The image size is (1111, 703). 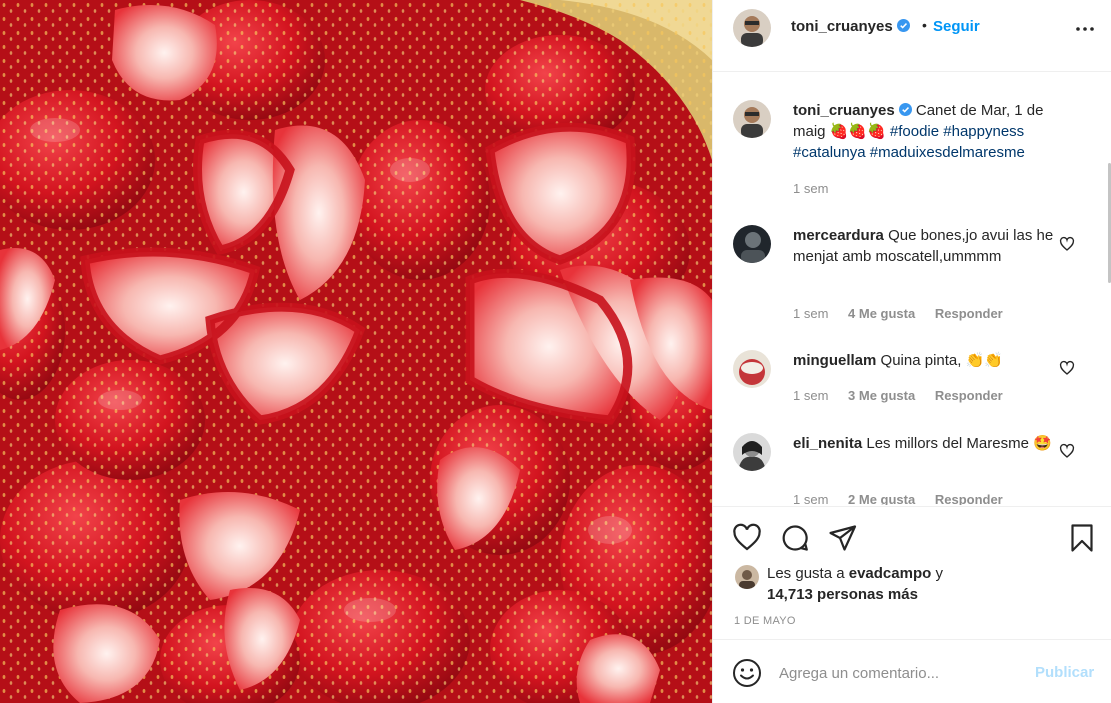 I want to click on caption-meta: 1 sem, so click(x=818, y=188).